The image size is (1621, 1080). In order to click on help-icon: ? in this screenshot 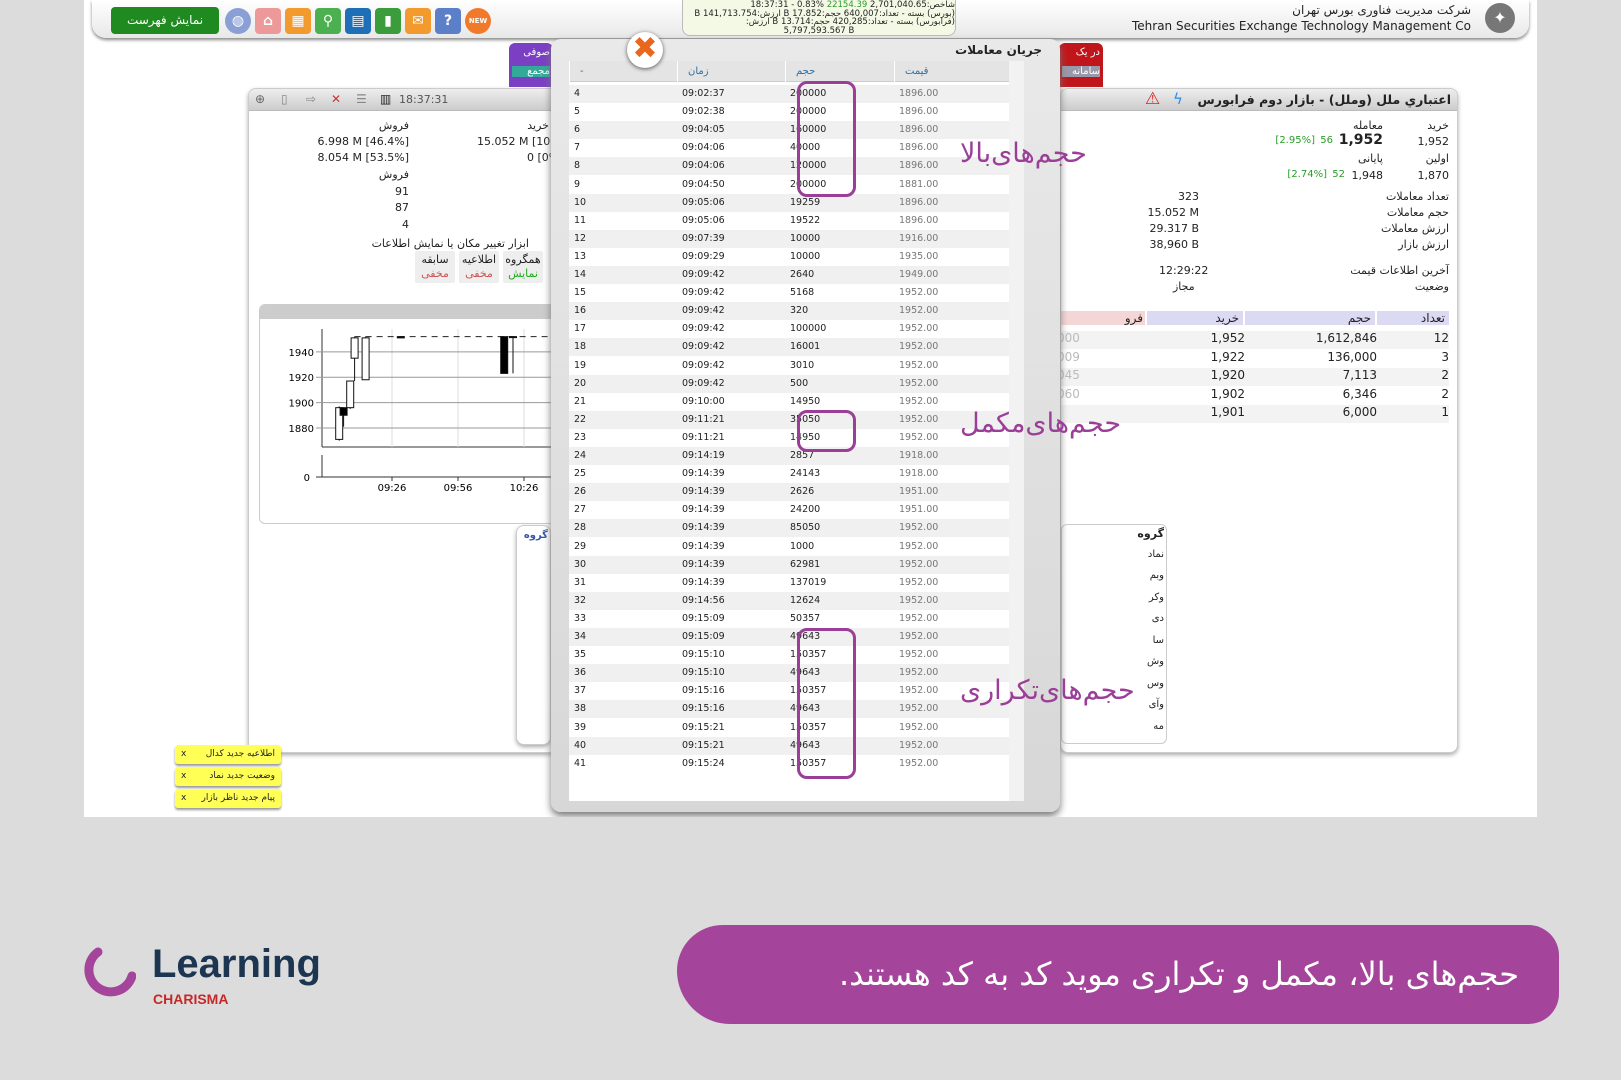, I will do `click(448, 21)`.